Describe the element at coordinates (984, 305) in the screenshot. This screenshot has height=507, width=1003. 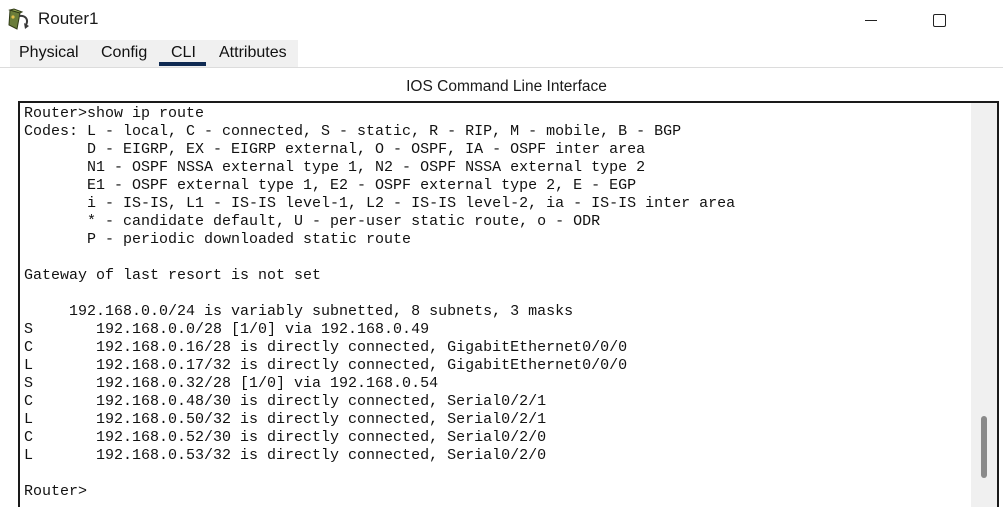
I see `vertical-scrollbar` at that location.